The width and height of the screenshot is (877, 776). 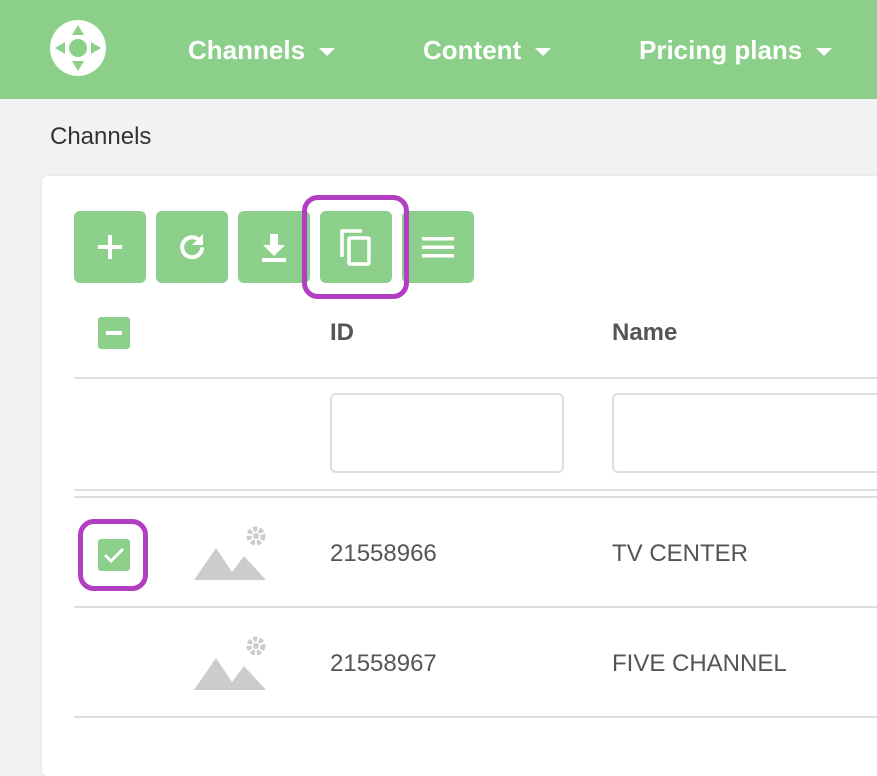 I want to click on nav-item-label: Channels, so click(x=247, y=49).